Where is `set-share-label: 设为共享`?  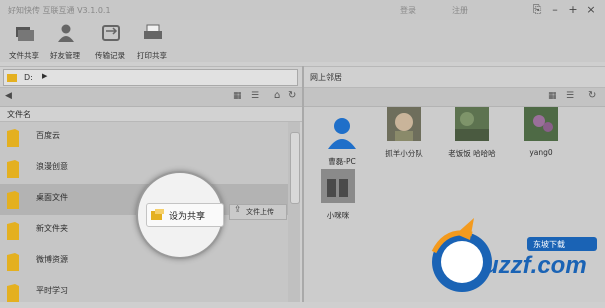
set-share-label: 设为共享 is located at coordinates (187, 217).